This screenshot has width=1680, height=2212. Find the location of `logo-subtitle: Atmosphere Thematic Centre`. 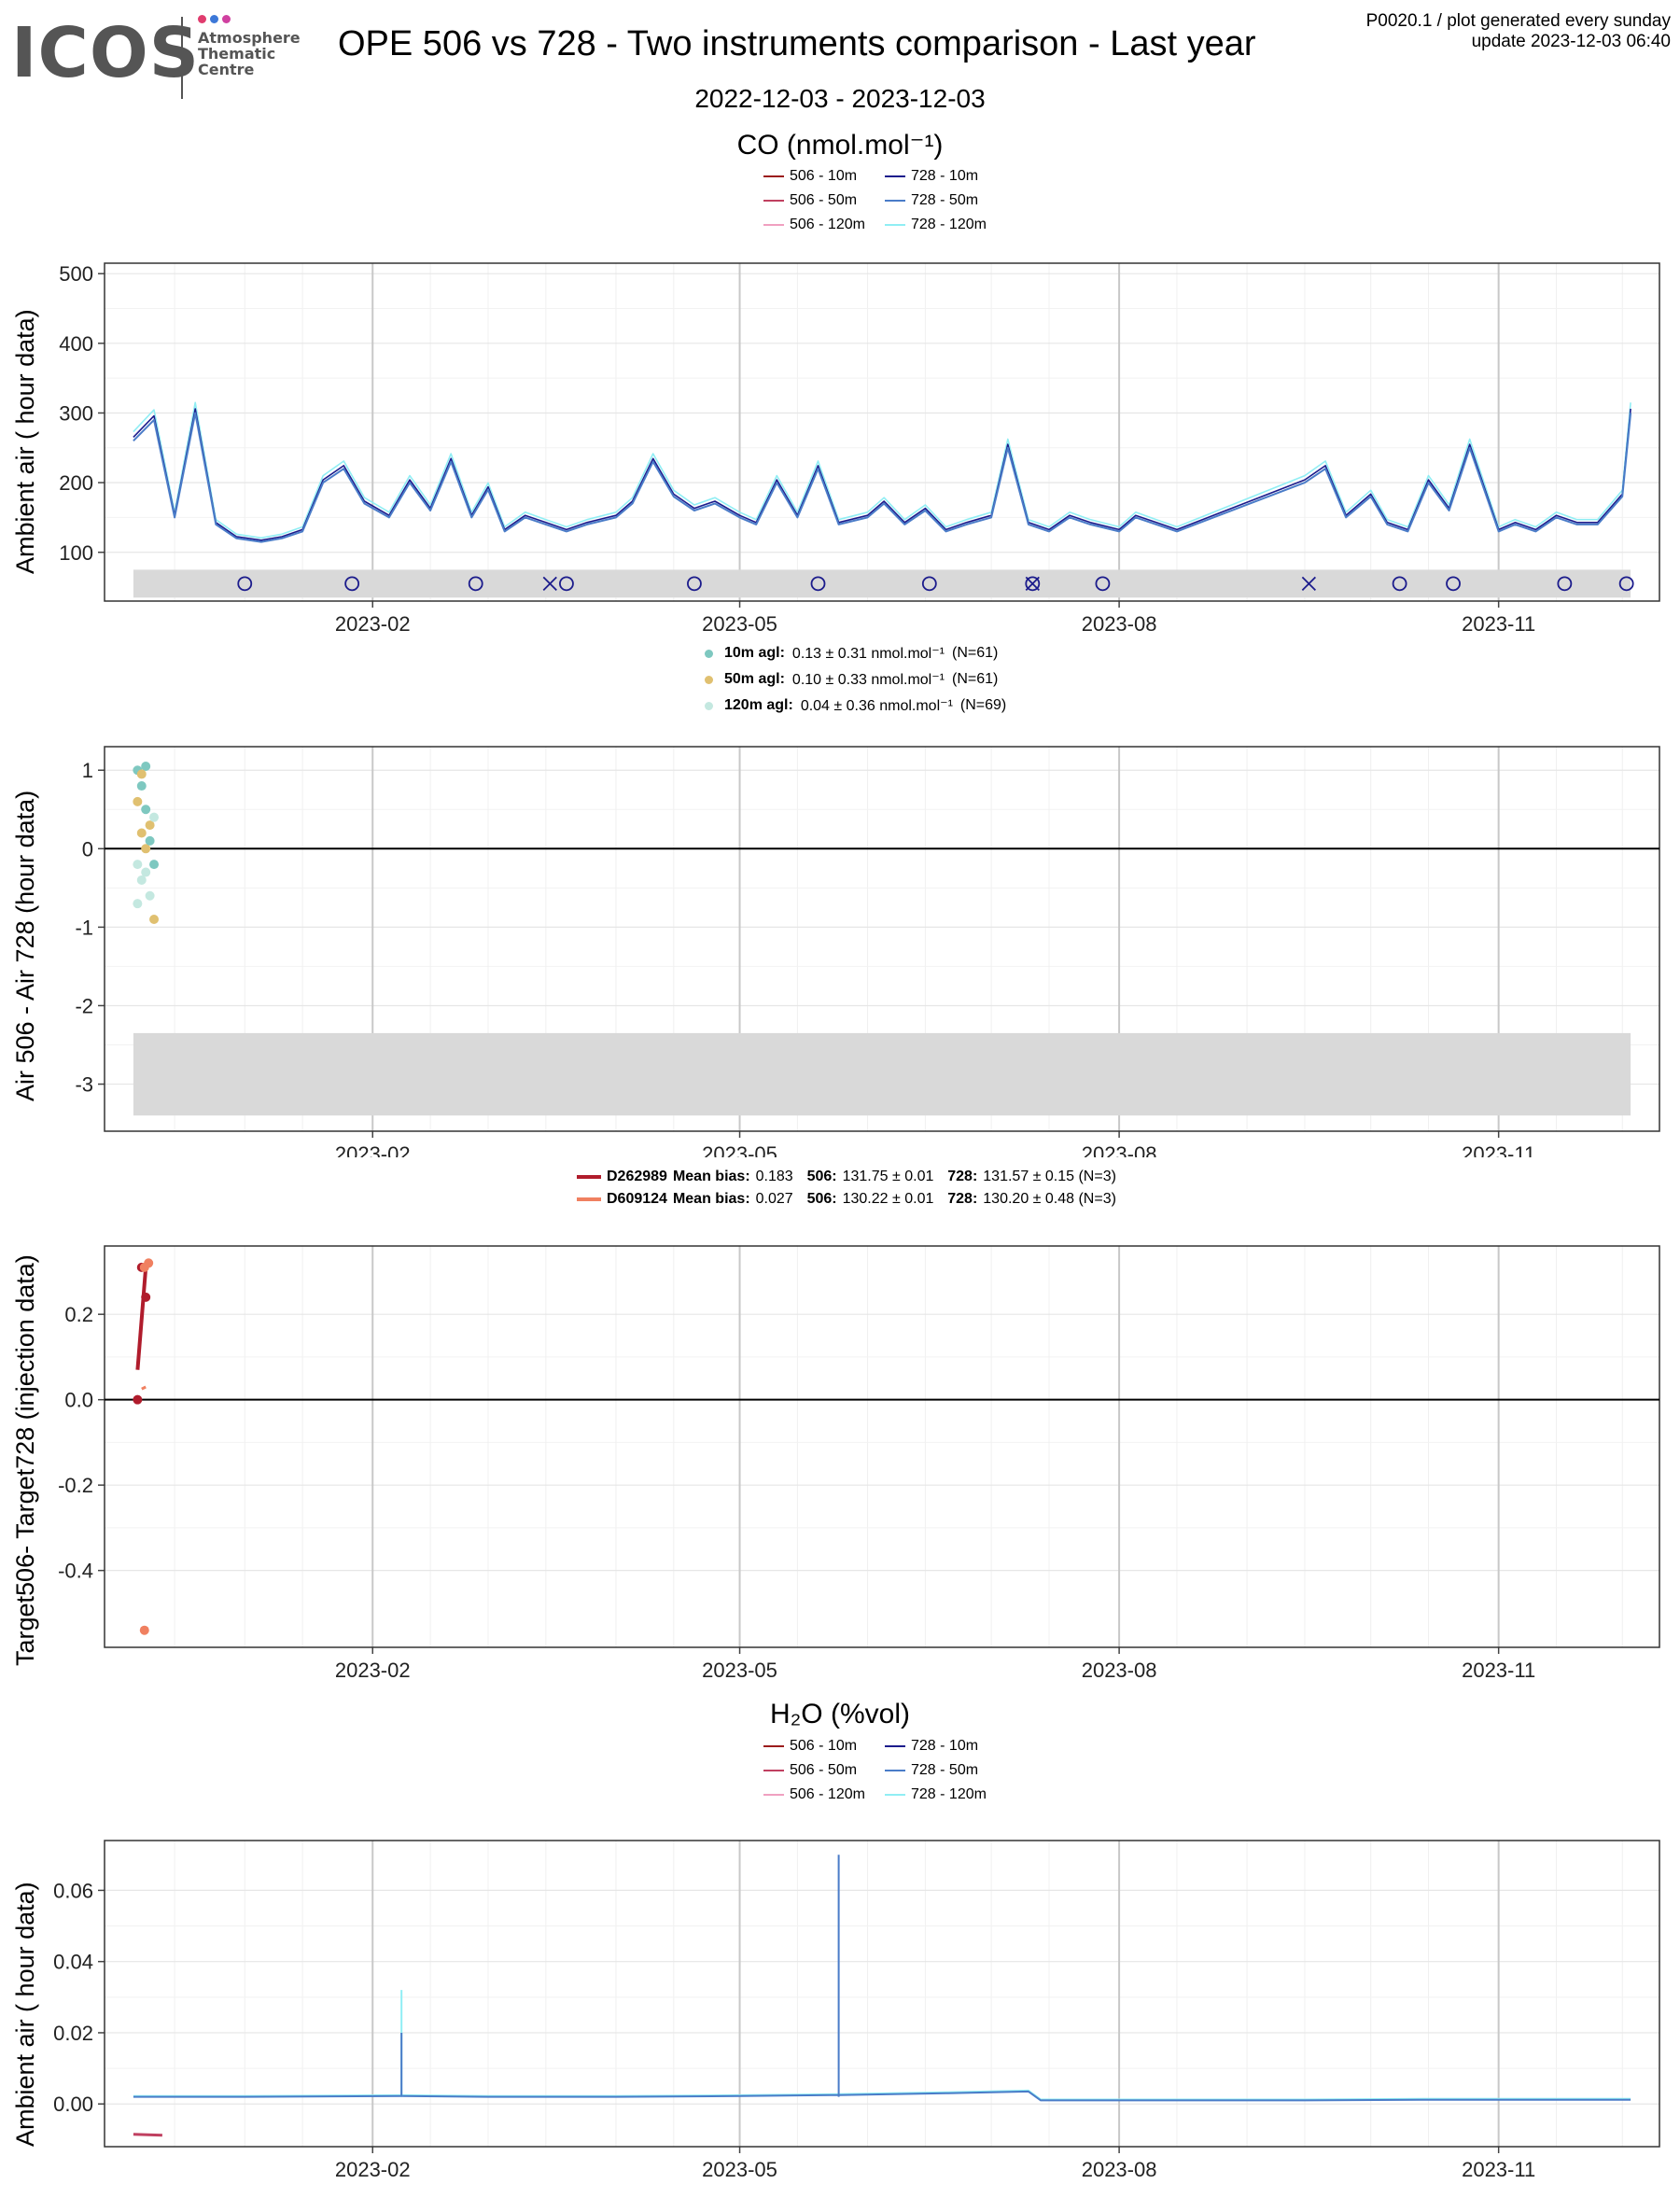

logo-subtitle: Atmosphere Thematic Centre is located at coordinates (249, 53).